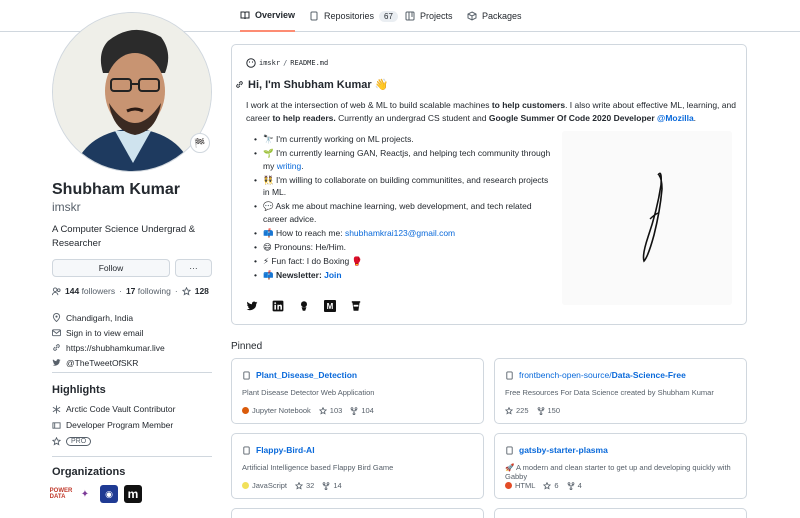 The image size is (800, 518). I want to click on avatar, so click(132, 92).